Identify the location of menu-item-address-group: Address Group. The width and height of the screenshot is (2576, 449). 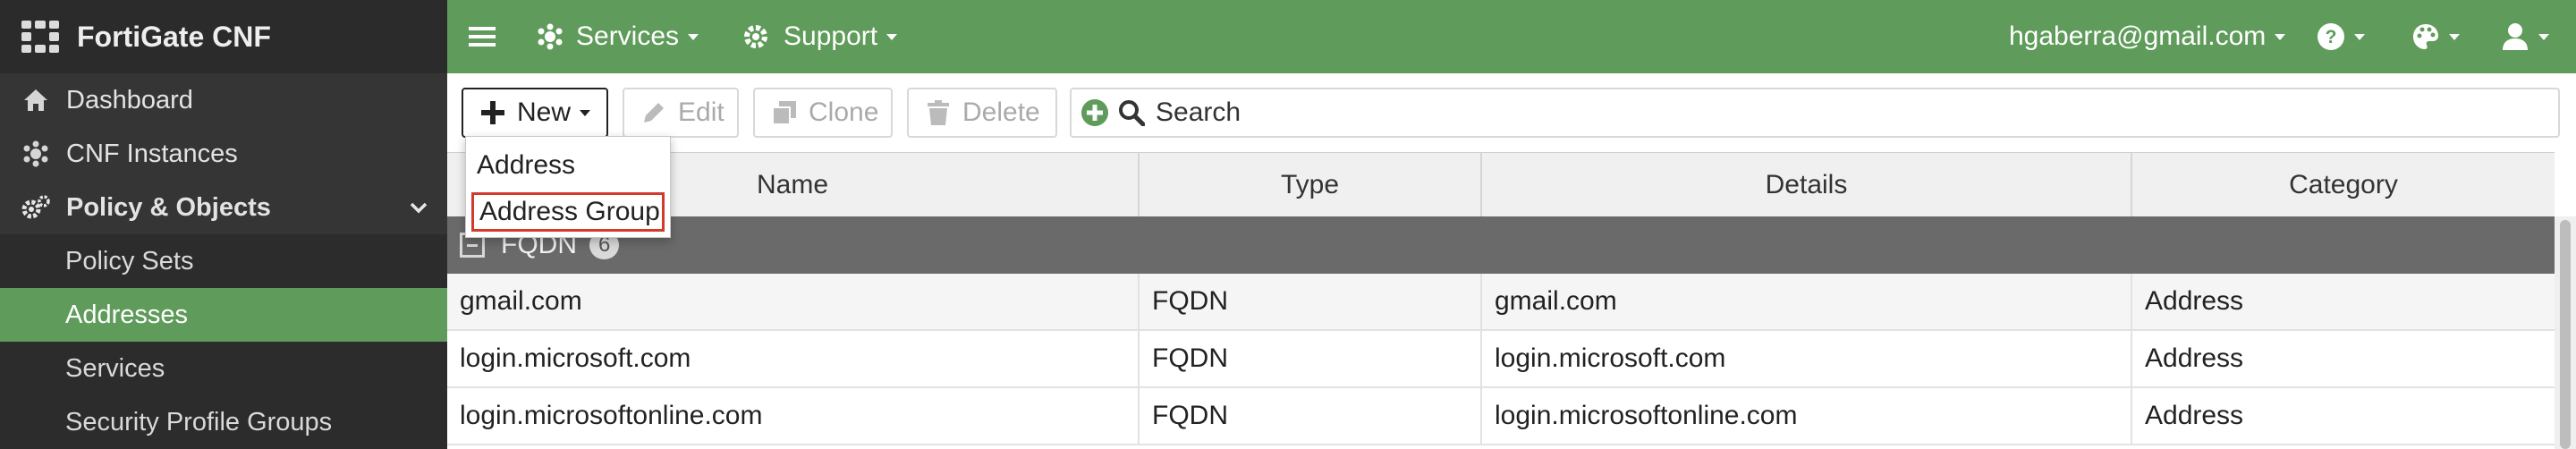
(568, 212).